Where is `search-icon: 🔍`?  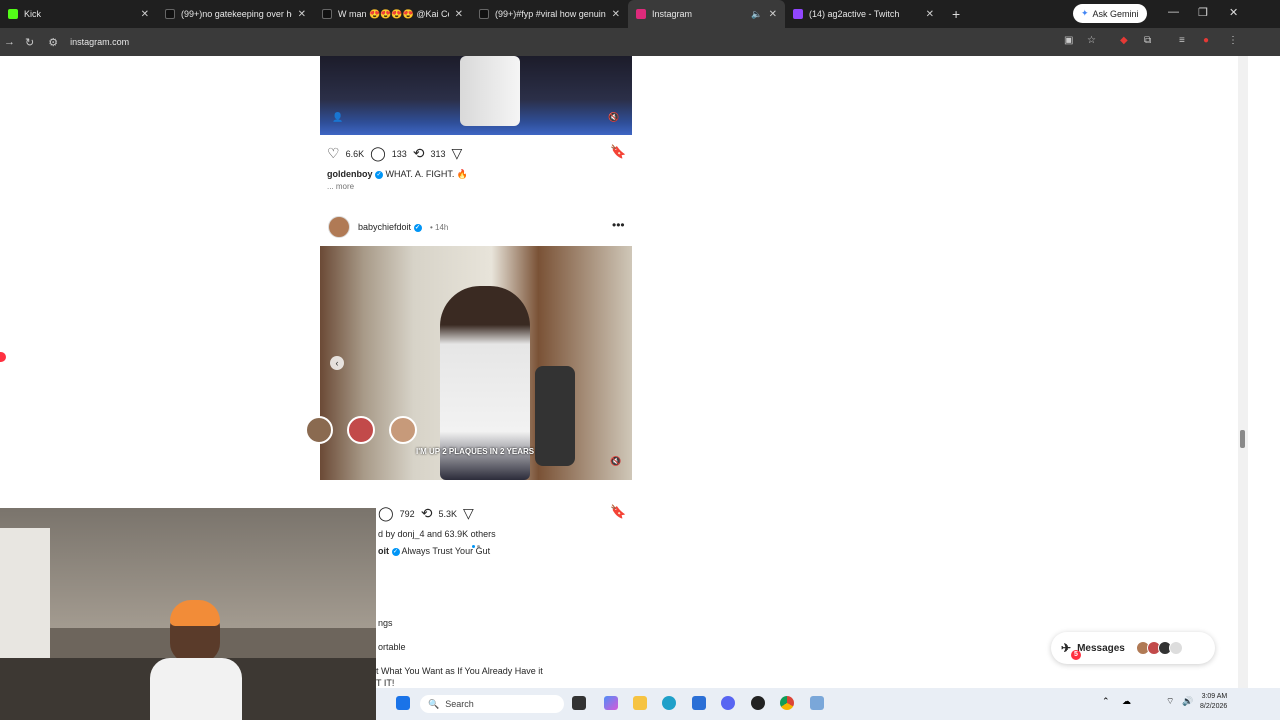
search-icon: 🔍 is located at coordinates (434, 703).